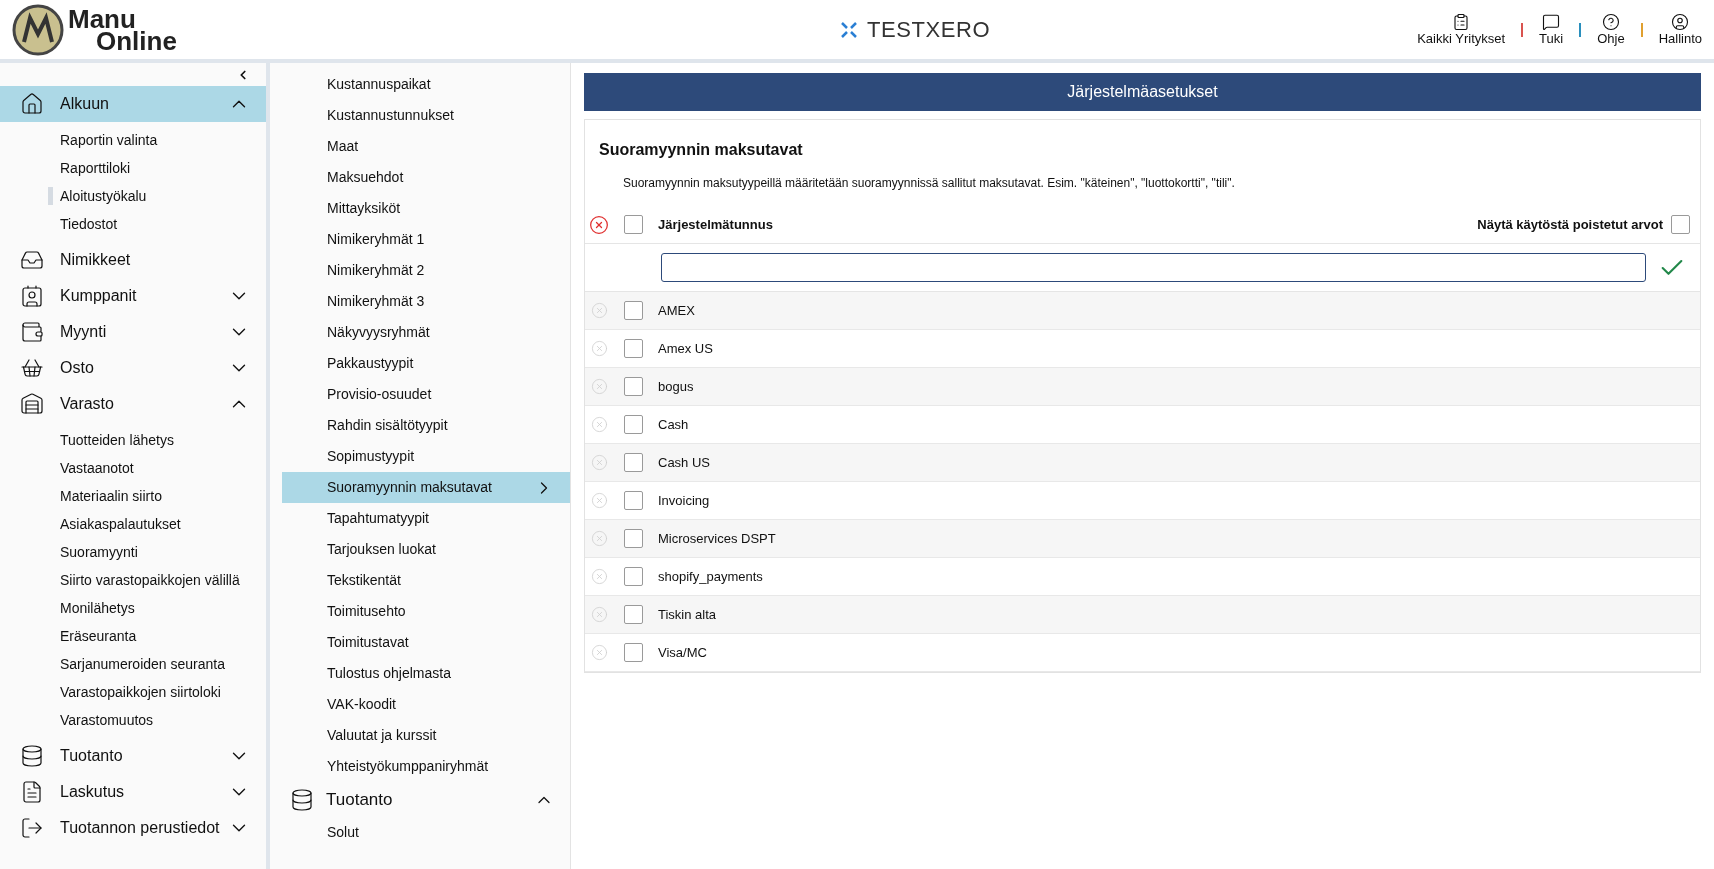 This screenshot has height=869, width=1714. What do you see at coordinates (133, 296) in the screenshot?
I see `sidebar-item: Kumppanit` at bounding box center [133, 296].